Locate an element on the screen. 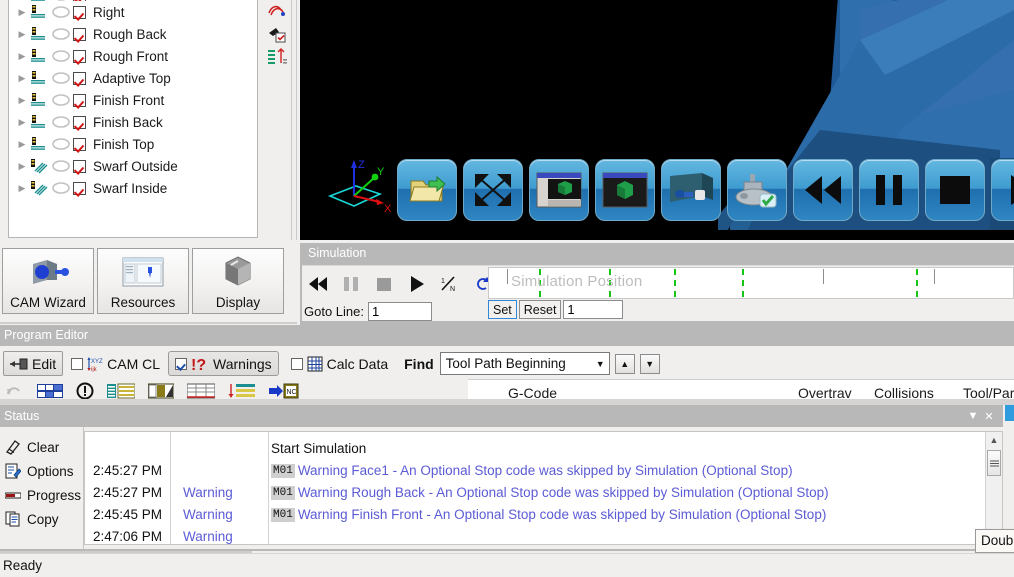 This screenshot has height=577, width=1014. warnings-checkbox is located at coordinates (181, 363).